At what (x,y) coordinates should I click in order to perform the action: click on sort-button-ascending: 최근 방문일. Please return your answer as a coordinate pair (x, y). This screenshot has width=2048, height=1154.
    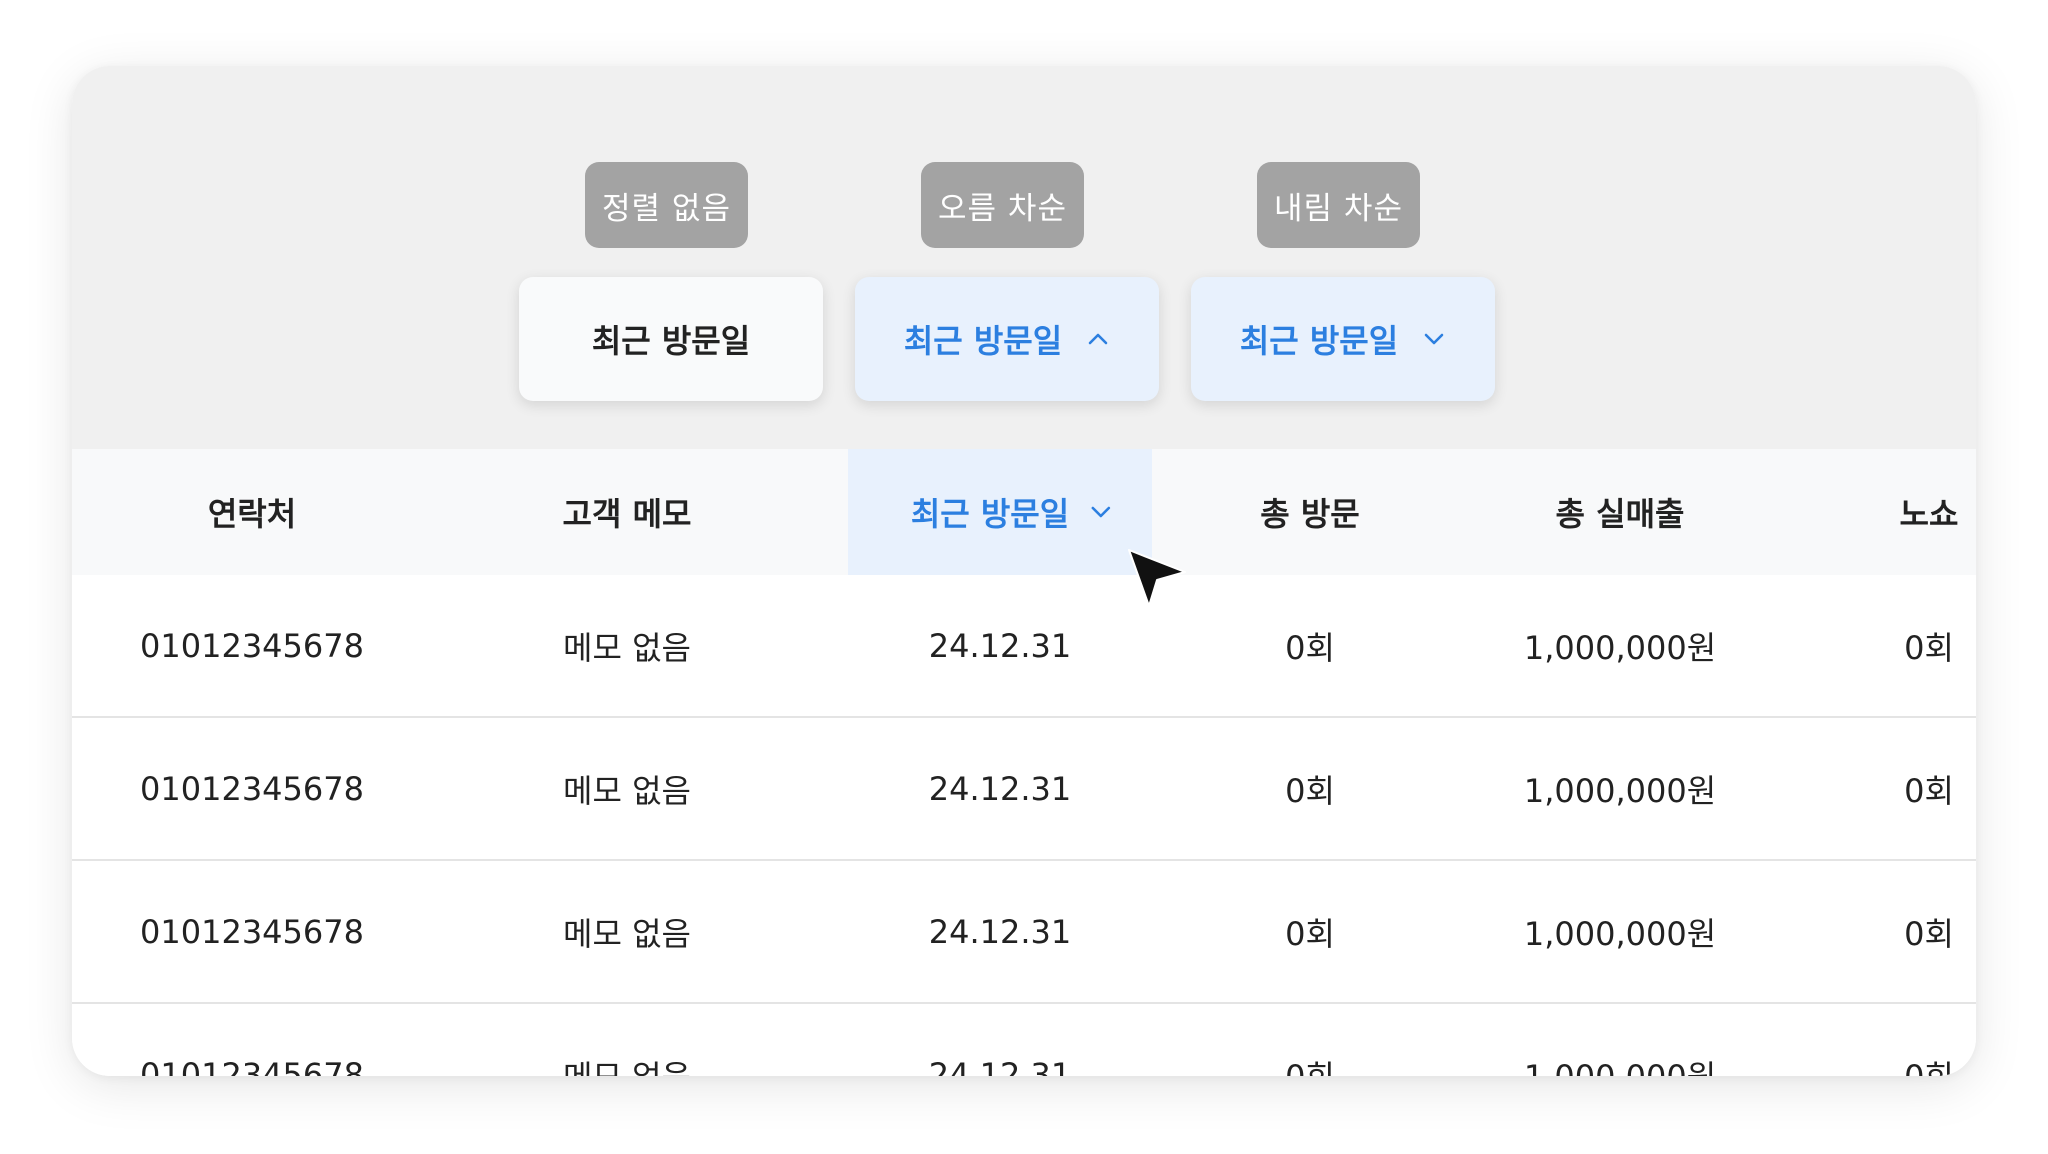
    Looking at the image, I should click on (1007, 339).